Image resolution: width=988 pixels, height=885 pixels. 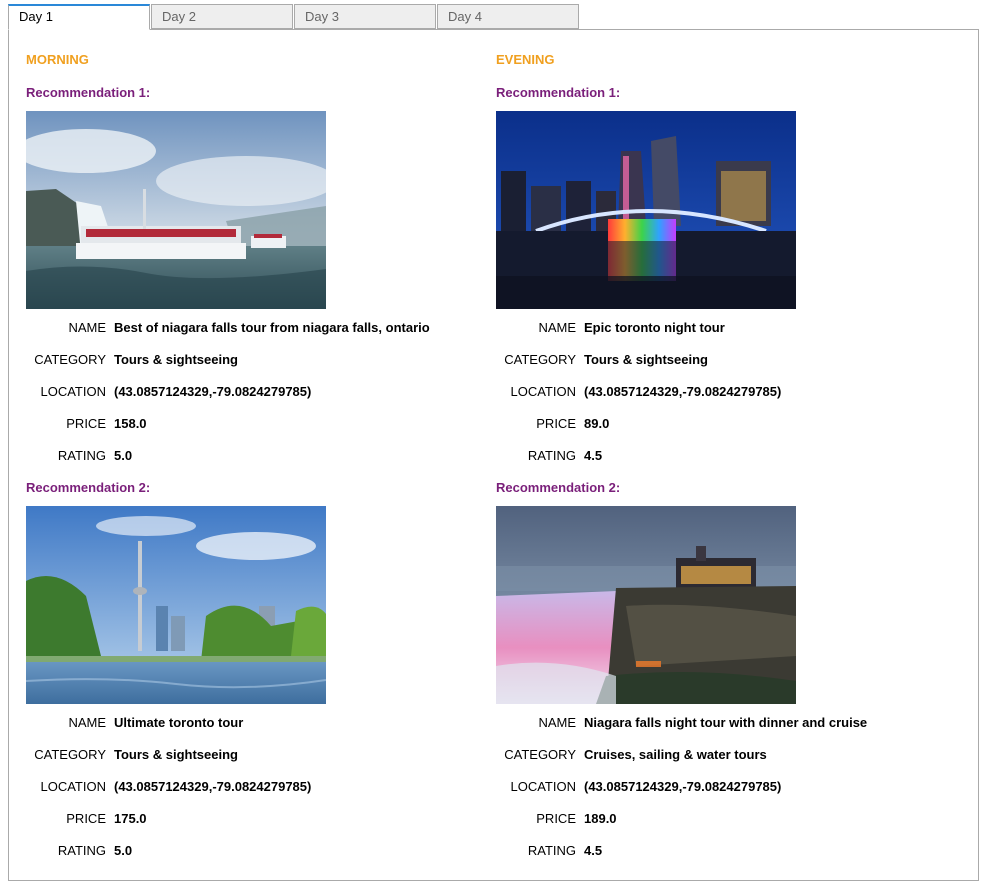 What do you see at coordinates (675, 754) in the screenshot?
I see `category-value: Cruises, sailing & water tours` at bounding box center [675, 754].